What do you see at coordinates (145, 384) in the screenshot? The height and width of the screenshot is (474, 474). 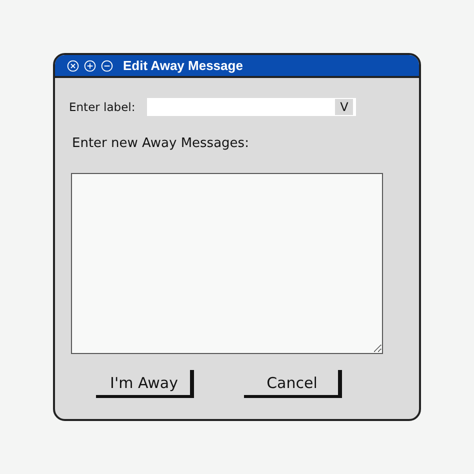 I see `dialog-button: I'm Away` at bounding box center [145, 384].